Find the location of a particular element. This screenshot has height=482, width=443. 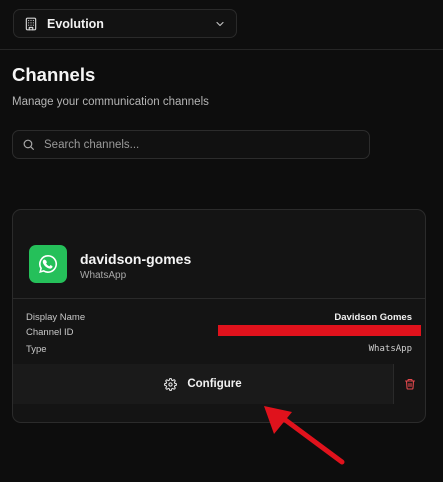

detail-label: Type is located at coordinates (36, 349).